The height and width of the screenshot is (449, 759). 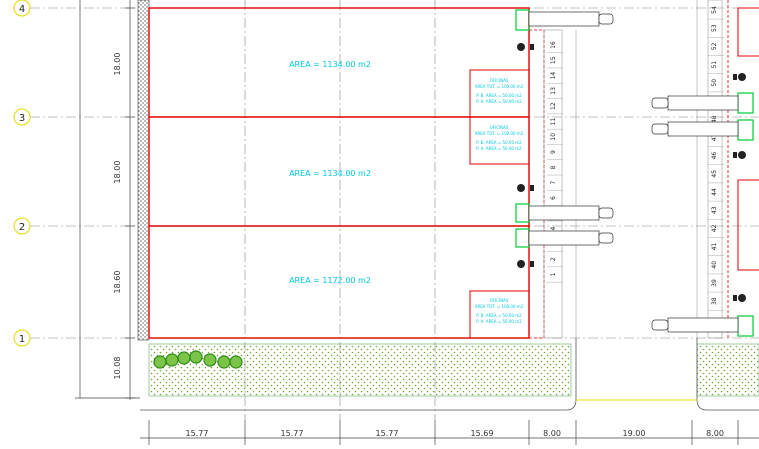 I want to click on parking-stall-number: 46, so click(x=714, y=156).